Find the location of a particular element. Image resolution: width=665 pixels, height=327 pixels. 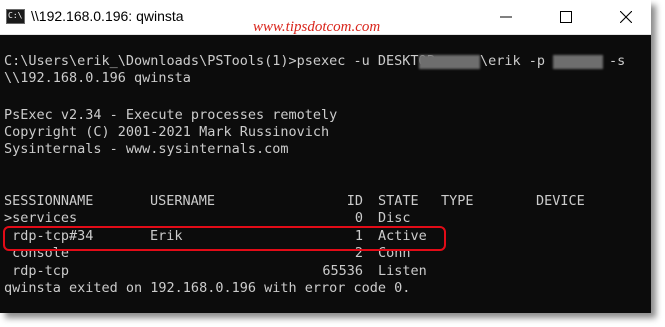

close-button is located at coordinates (626, 17).